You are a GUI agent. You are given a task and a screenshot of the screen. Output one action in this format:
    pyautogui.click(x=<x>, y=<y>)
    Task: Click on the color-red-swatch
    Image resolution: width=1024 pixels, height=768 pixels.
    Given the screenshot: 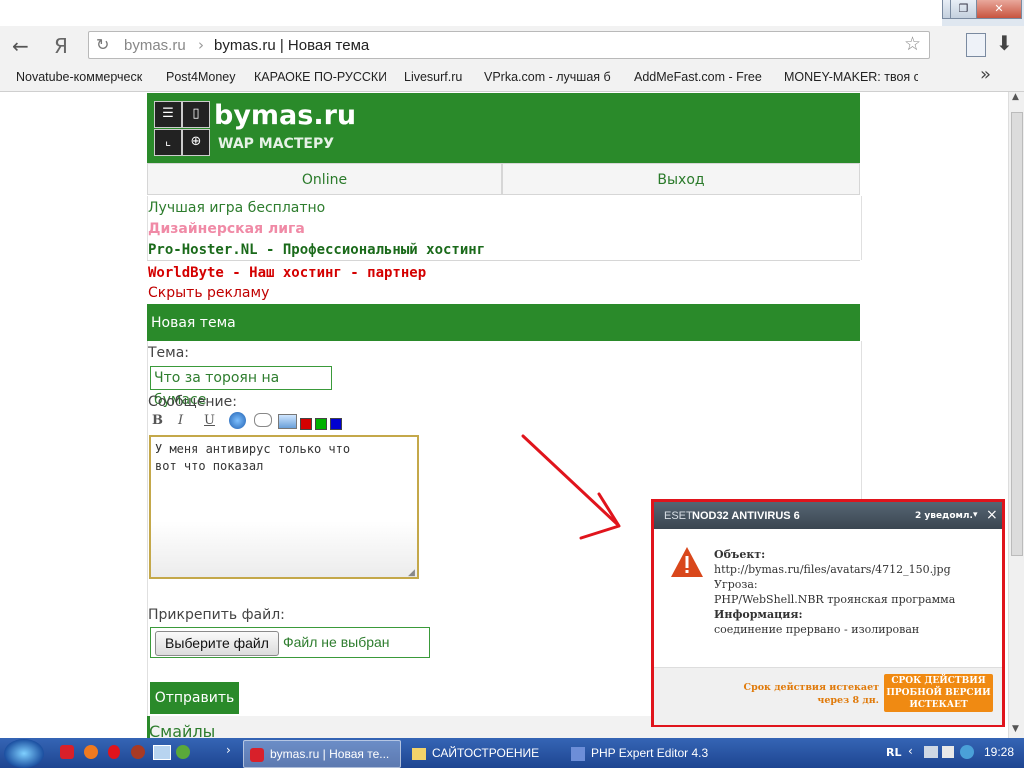 What is the action you would take?
    pyautogui.click(x=306, y=424)
    